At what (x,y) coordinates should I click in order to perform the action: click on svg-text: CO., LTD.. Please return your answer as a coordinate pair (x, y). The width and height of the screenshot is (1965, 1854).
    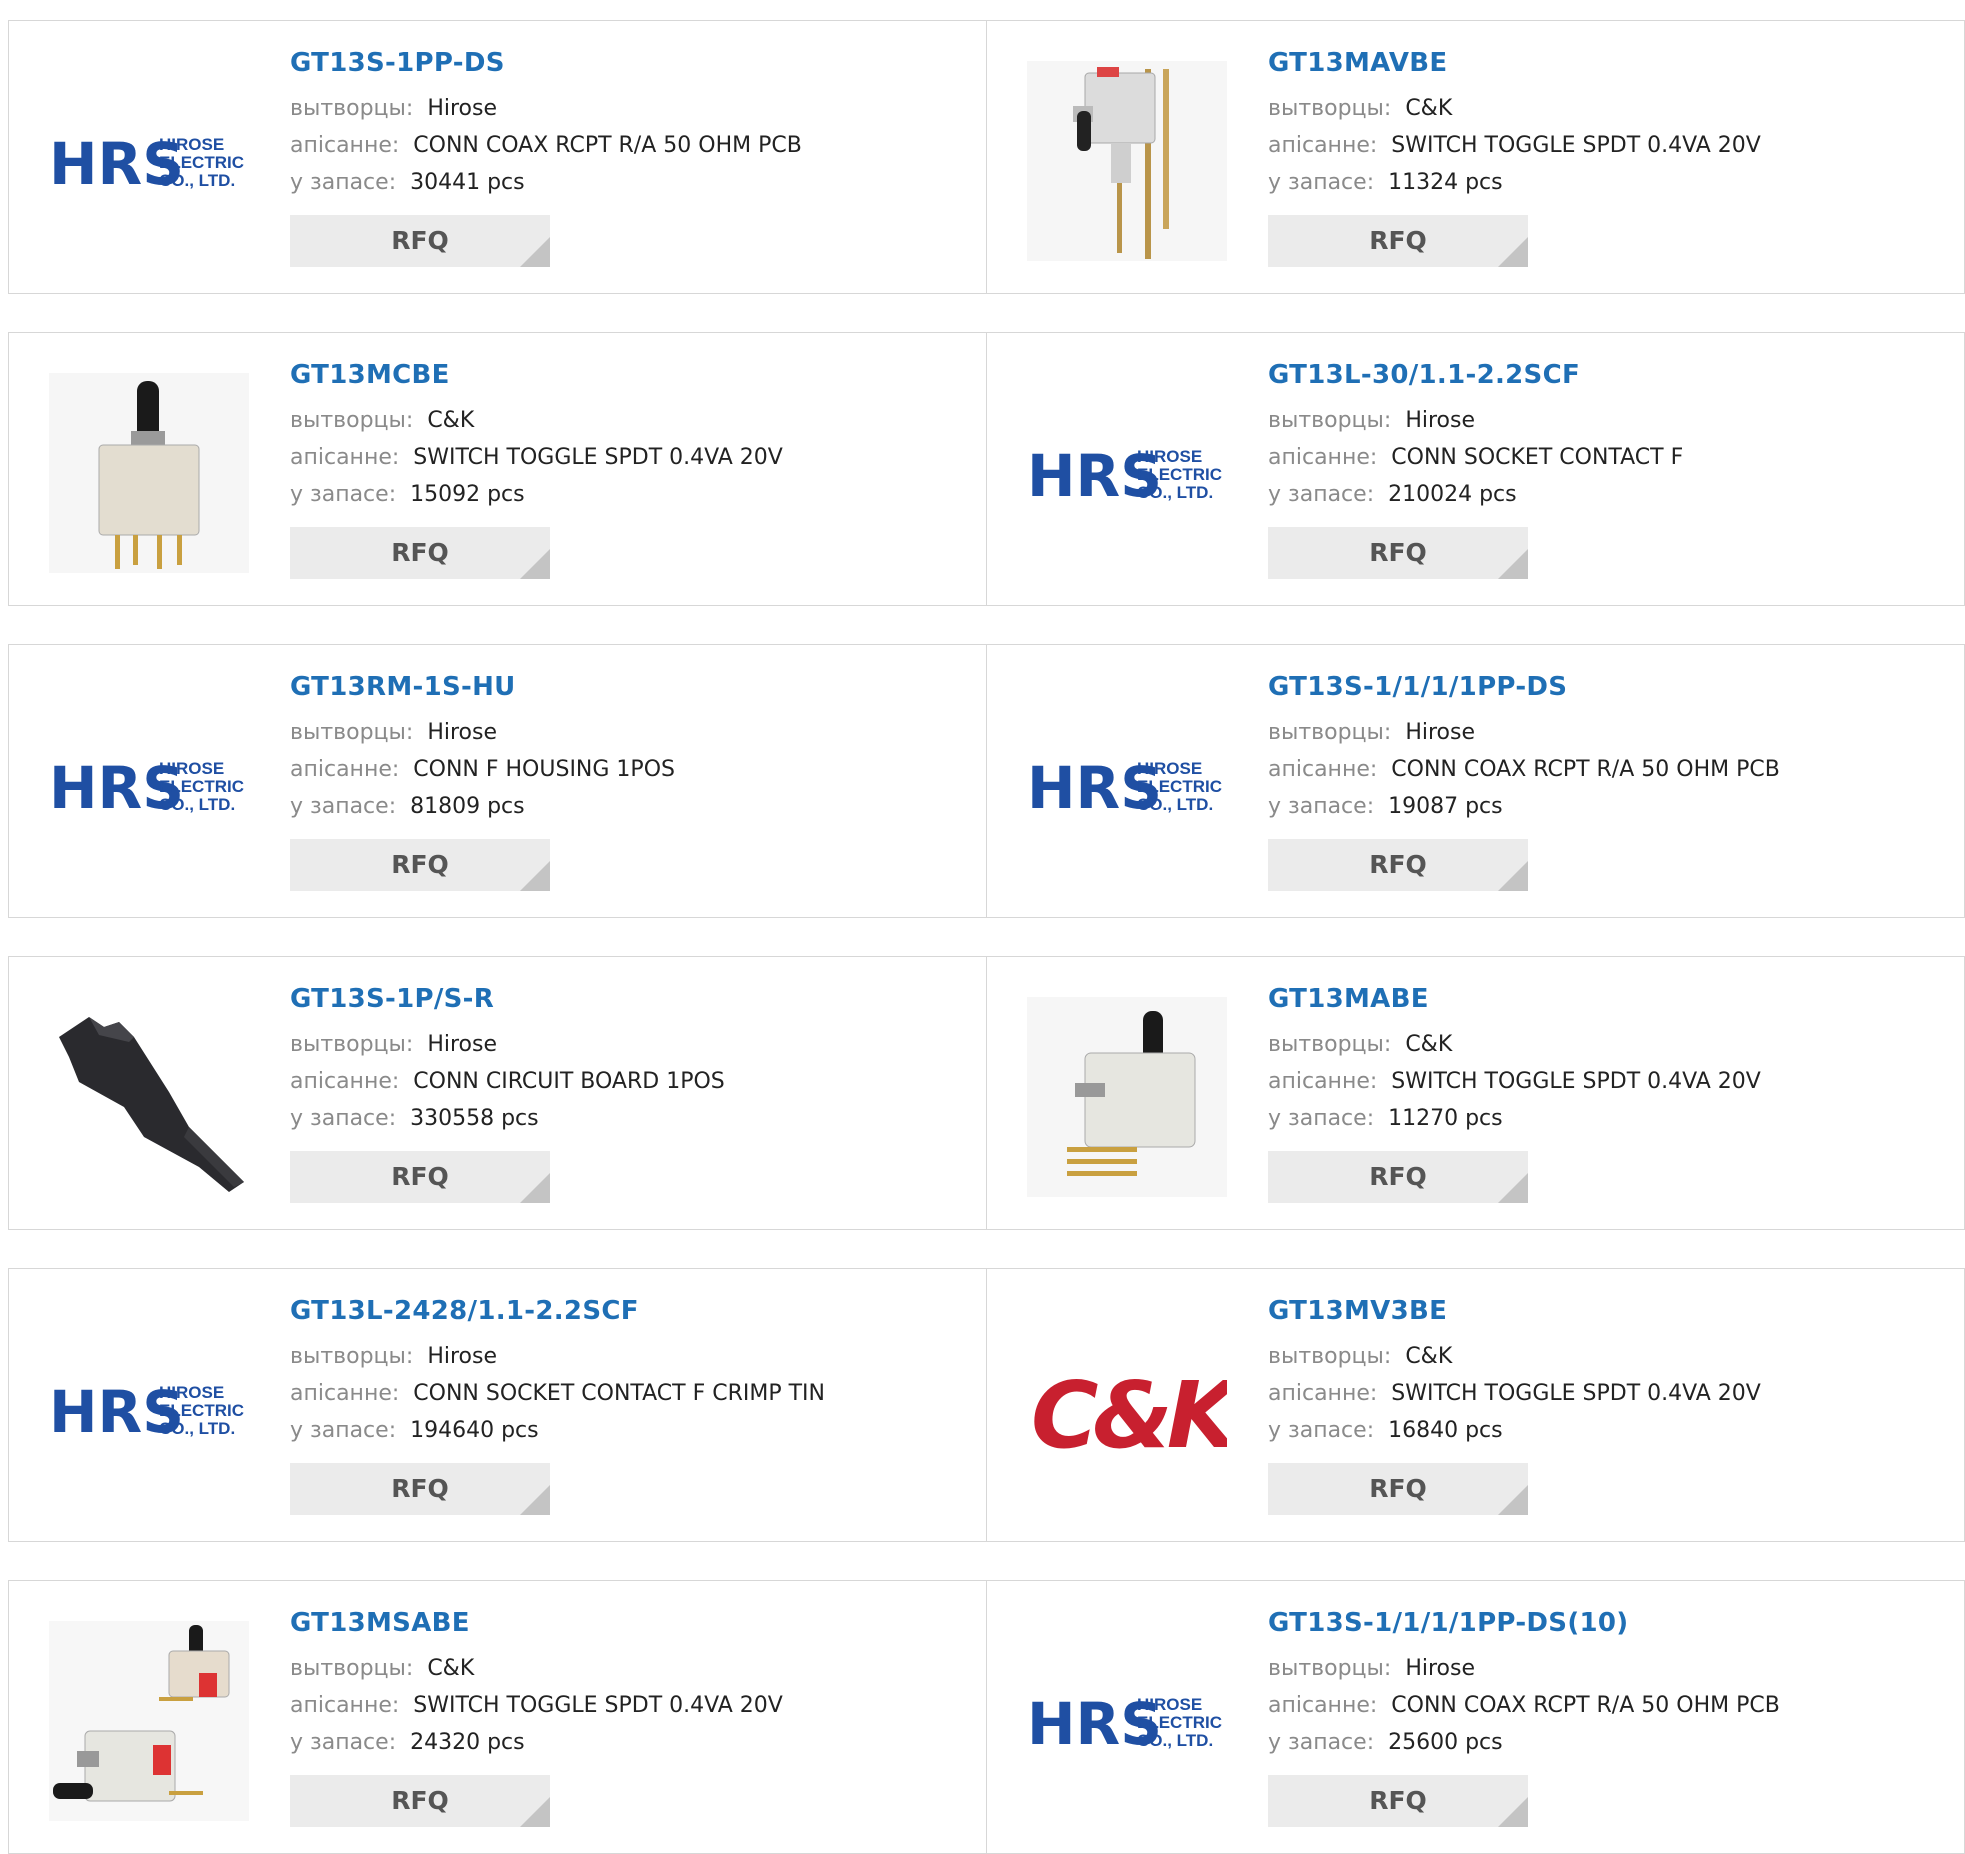
    Looking at the image, I should click on (197, 180).